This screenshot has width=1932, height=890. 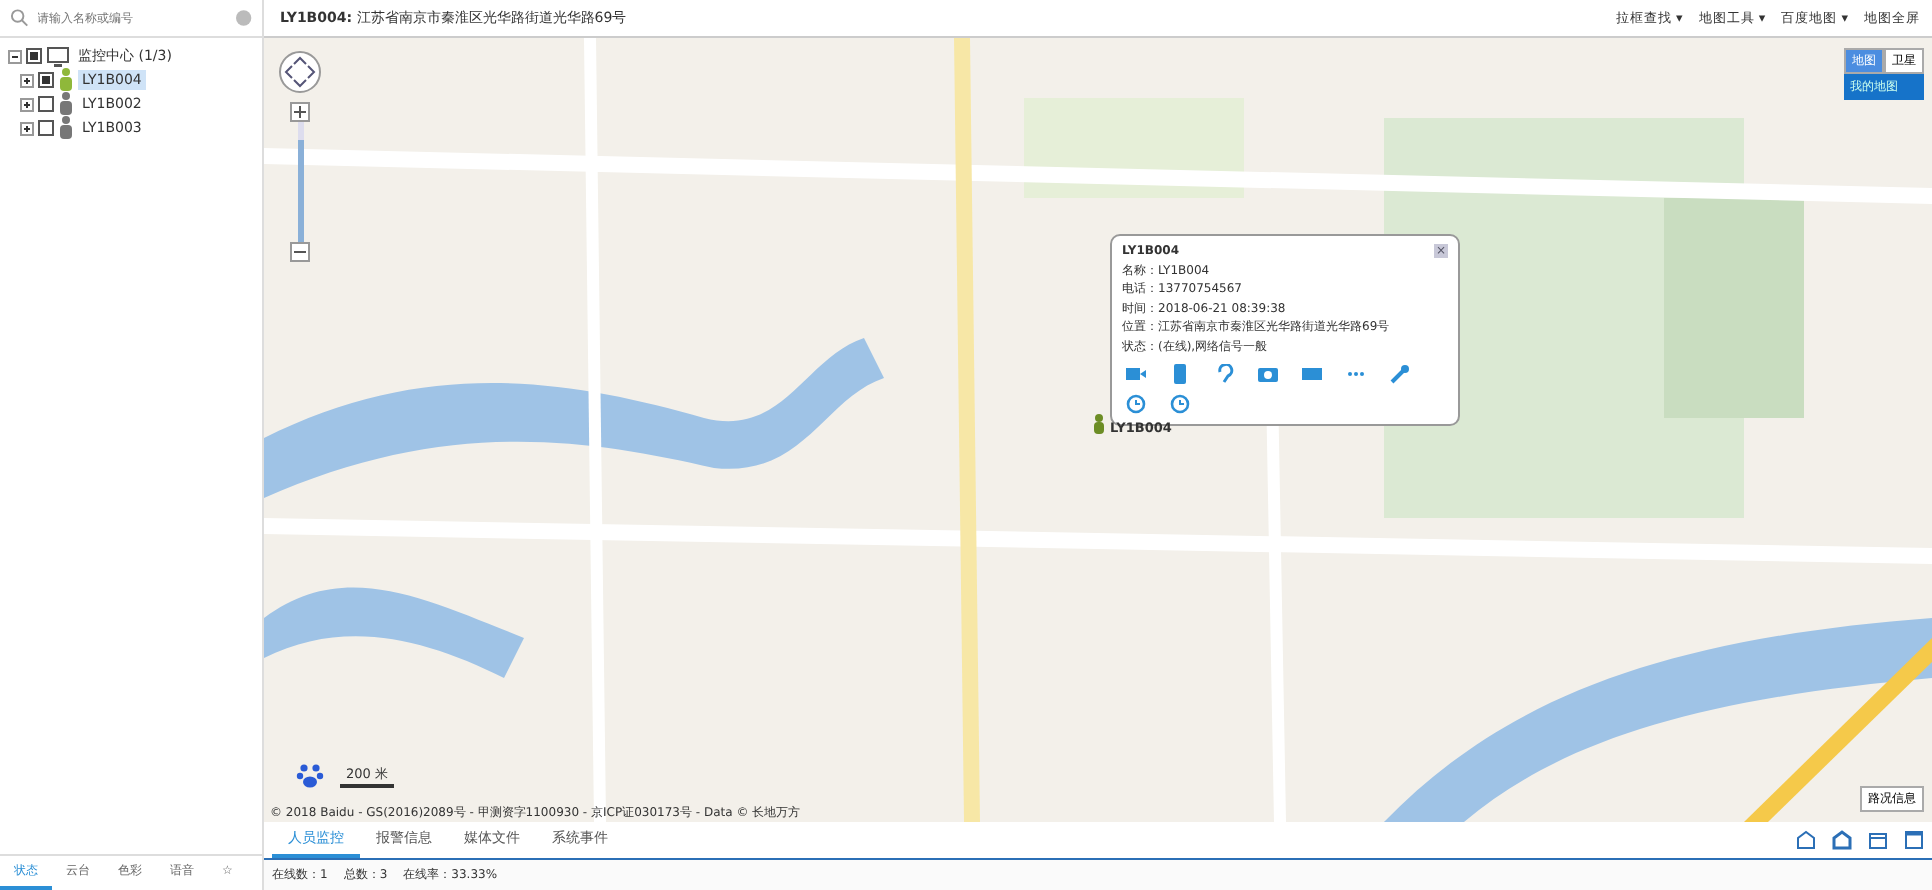 I want to click on search-icon, so click(x=20, y=18).